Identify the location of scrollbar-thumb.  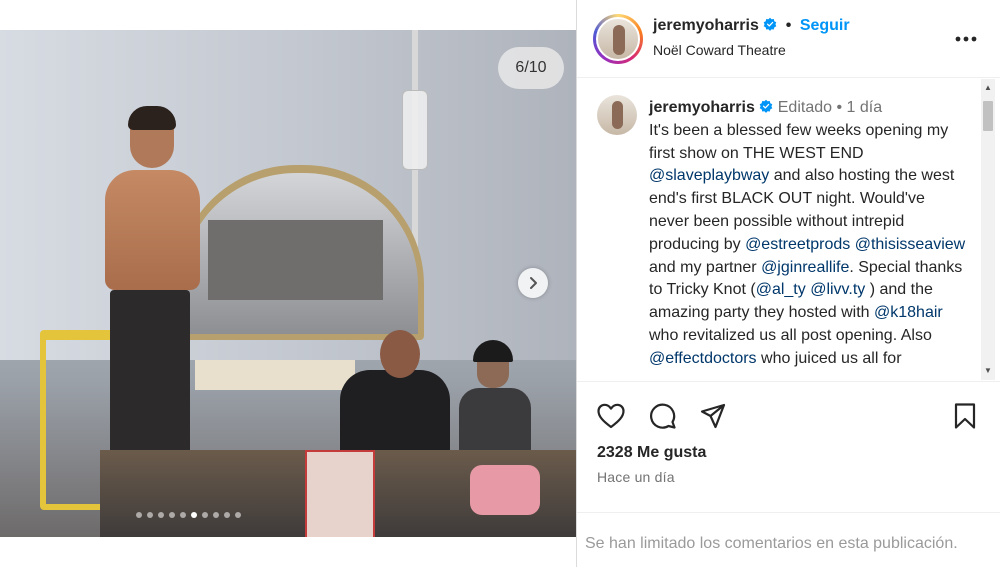
(988, 116).